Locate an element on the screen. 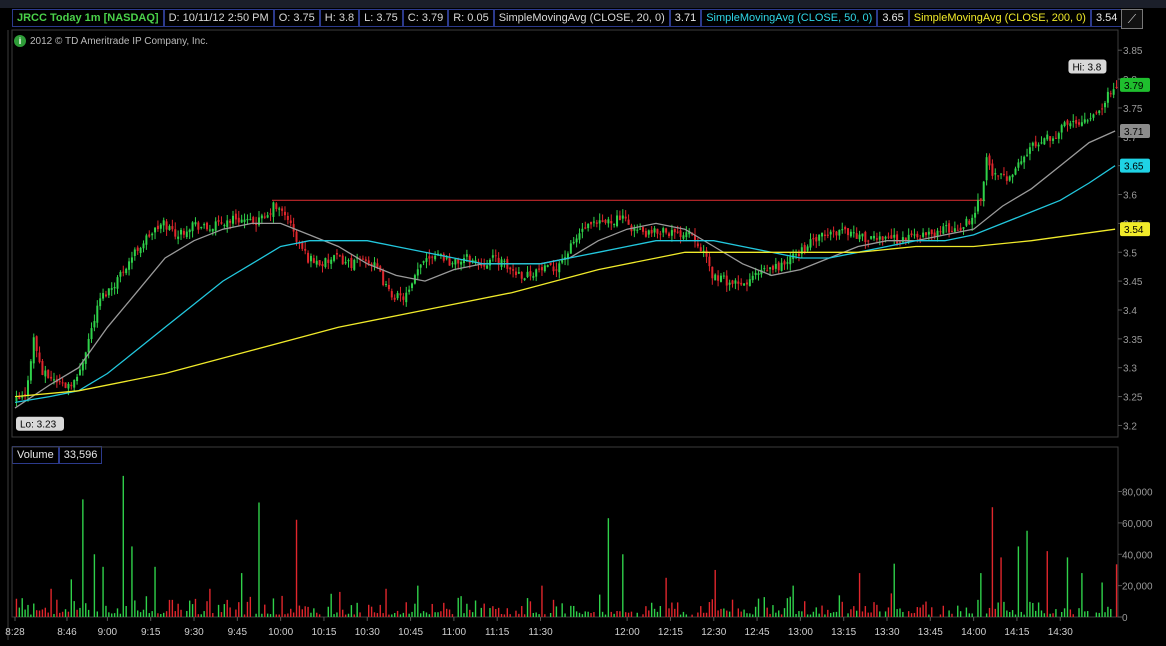 This screenshot has height=646, width=1166. x-tick-label: 11:00 is located at coordinates (454, 632).